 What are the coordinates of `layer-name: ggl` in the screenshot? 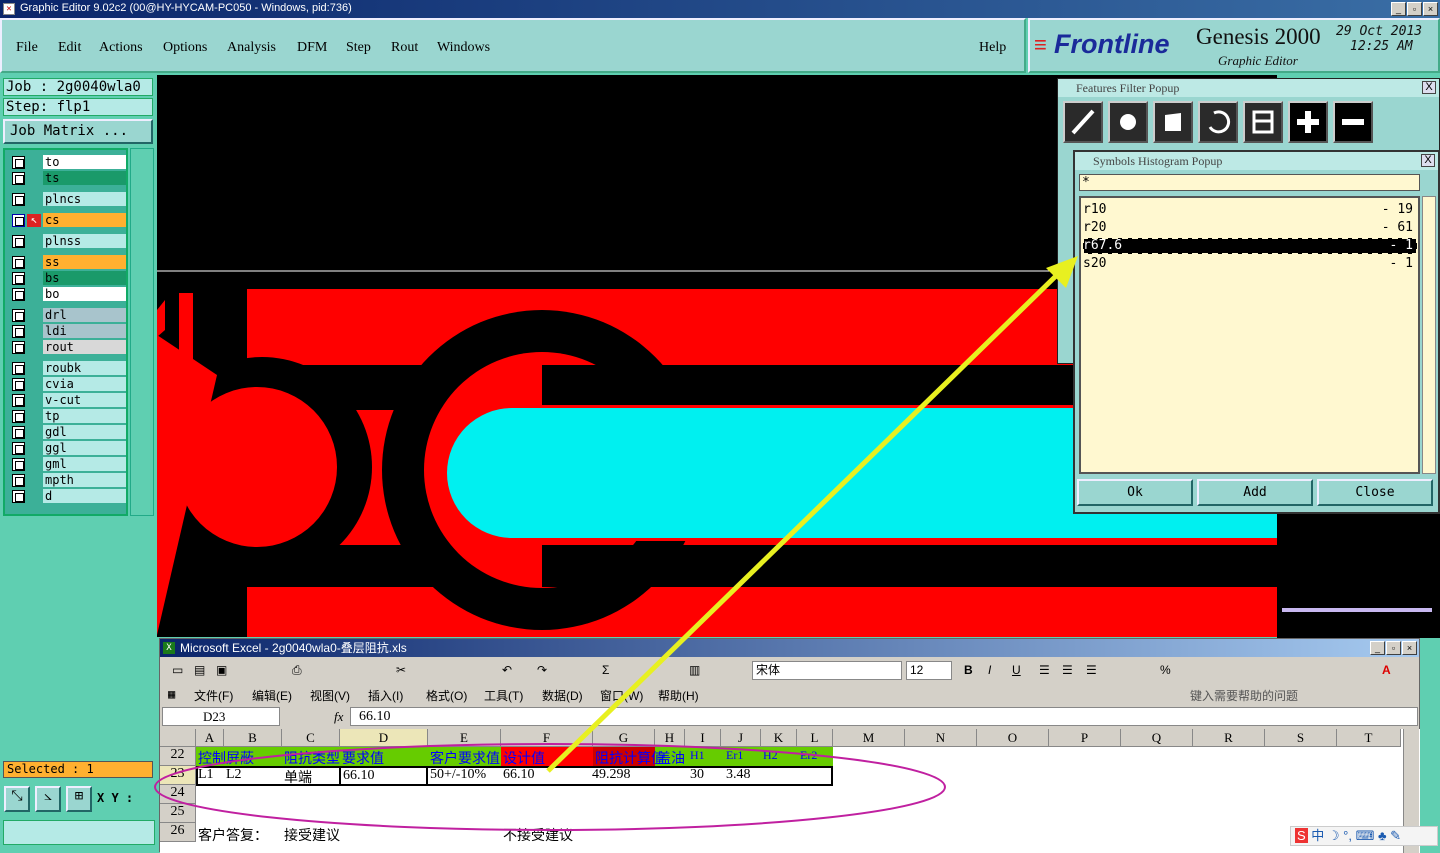 It's located at (84, 448).